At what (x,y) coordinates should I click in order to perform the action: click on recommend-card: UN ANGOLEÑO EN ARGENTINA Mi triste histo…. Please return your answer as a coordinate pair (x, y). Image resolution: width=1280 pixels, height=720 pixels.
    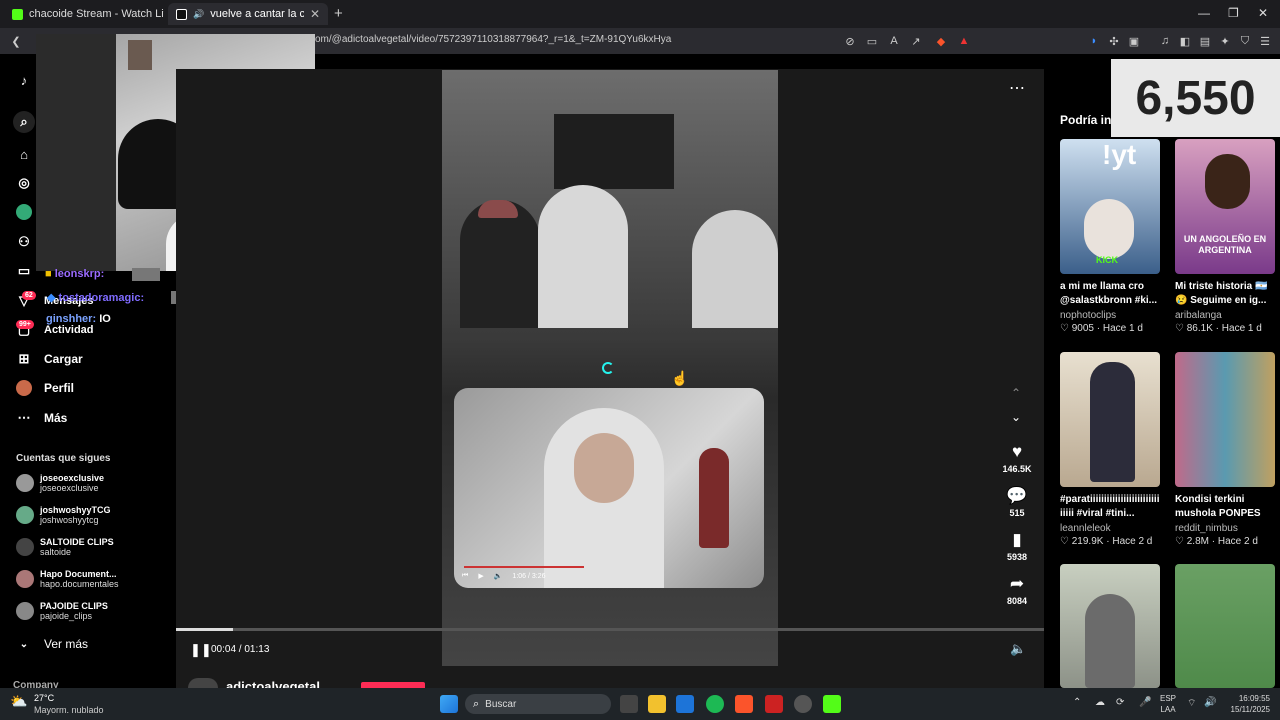
    Looking at the image, I should click on (1225, 236).